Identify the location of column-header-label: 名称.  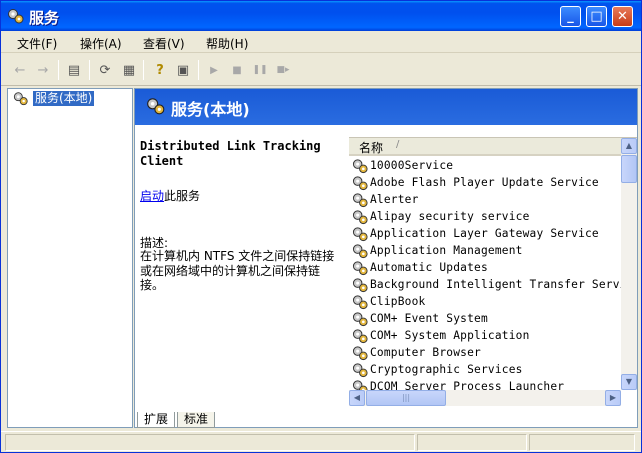
(371, 148).